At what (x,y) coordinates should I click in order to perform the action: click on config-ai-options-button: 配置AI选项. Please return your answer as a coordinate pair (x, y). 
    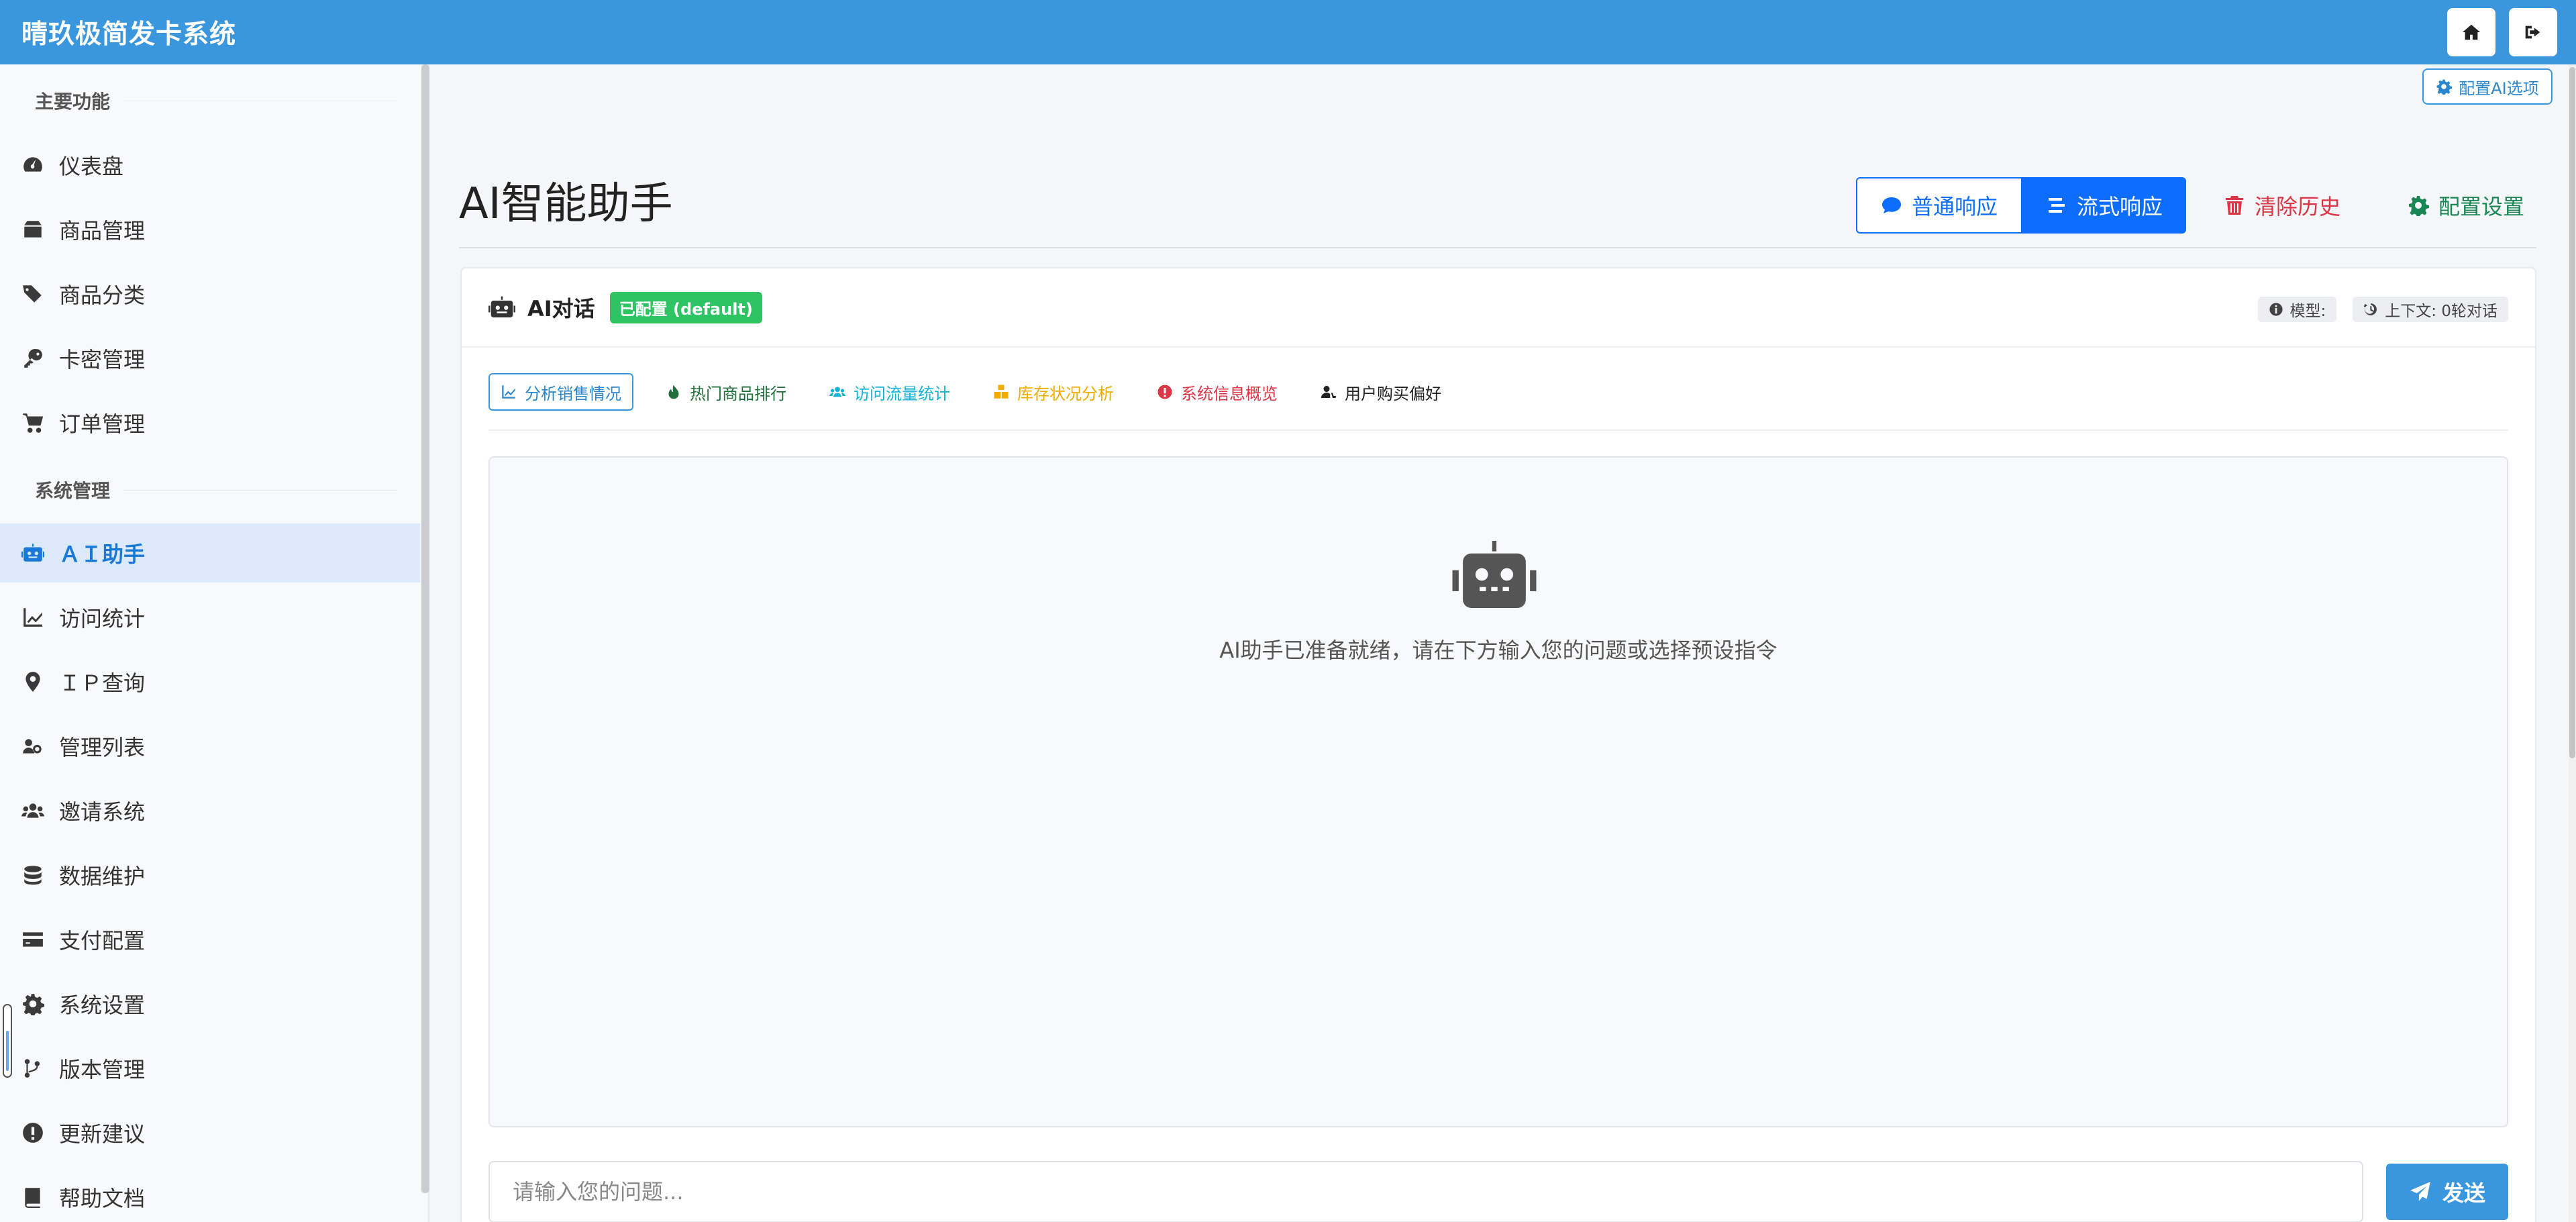
    Looking at the image, I should click on (2487, 86).